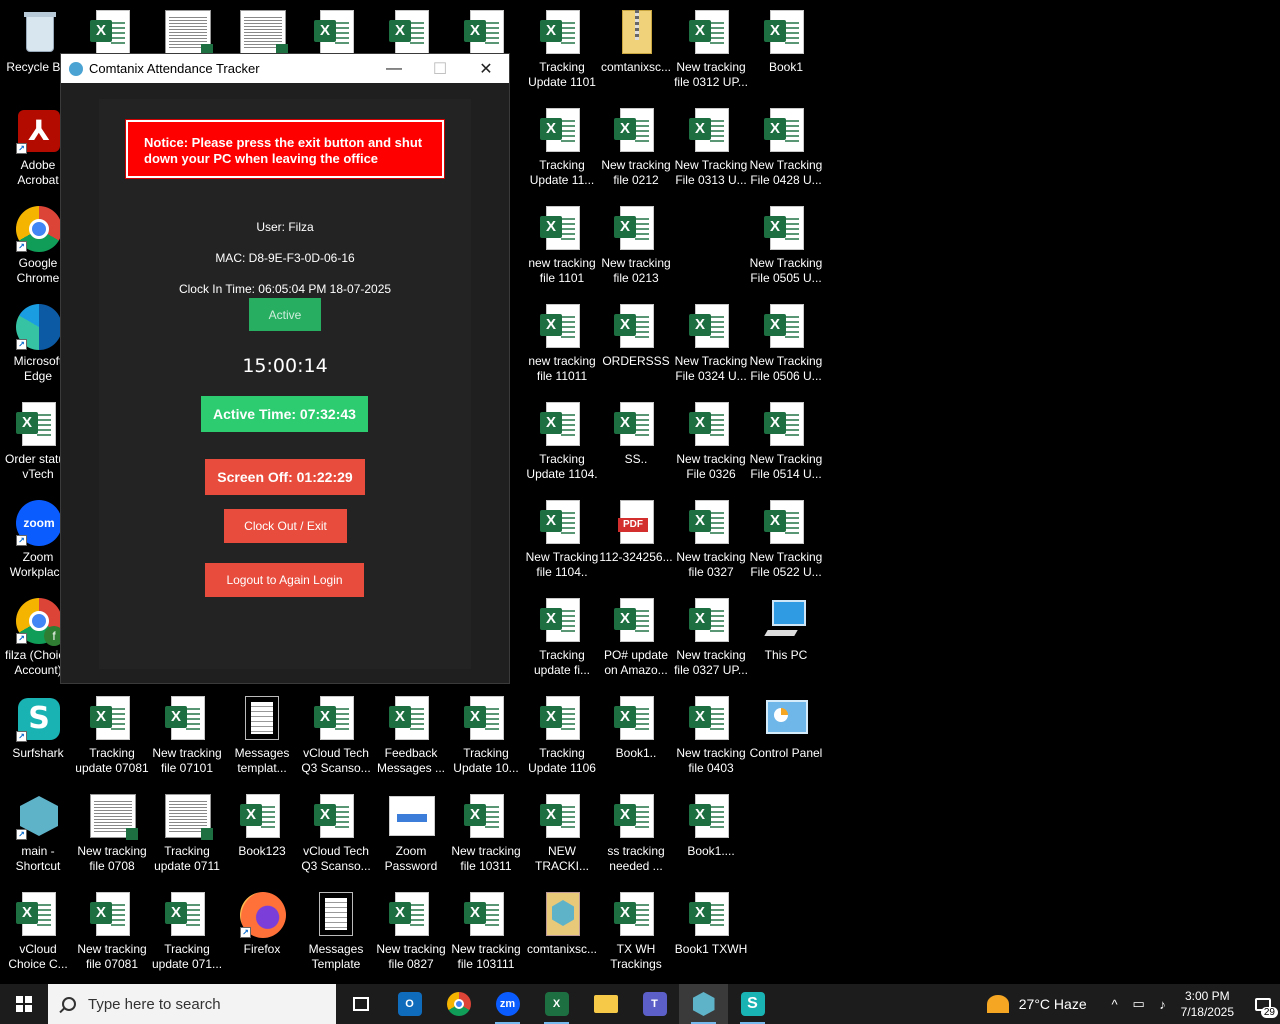 This screenshot has height=1024, width=1280. Describe the element at coordinates (703, 1004) in the screenshot. I see `taskbar-comtanix` at that location.